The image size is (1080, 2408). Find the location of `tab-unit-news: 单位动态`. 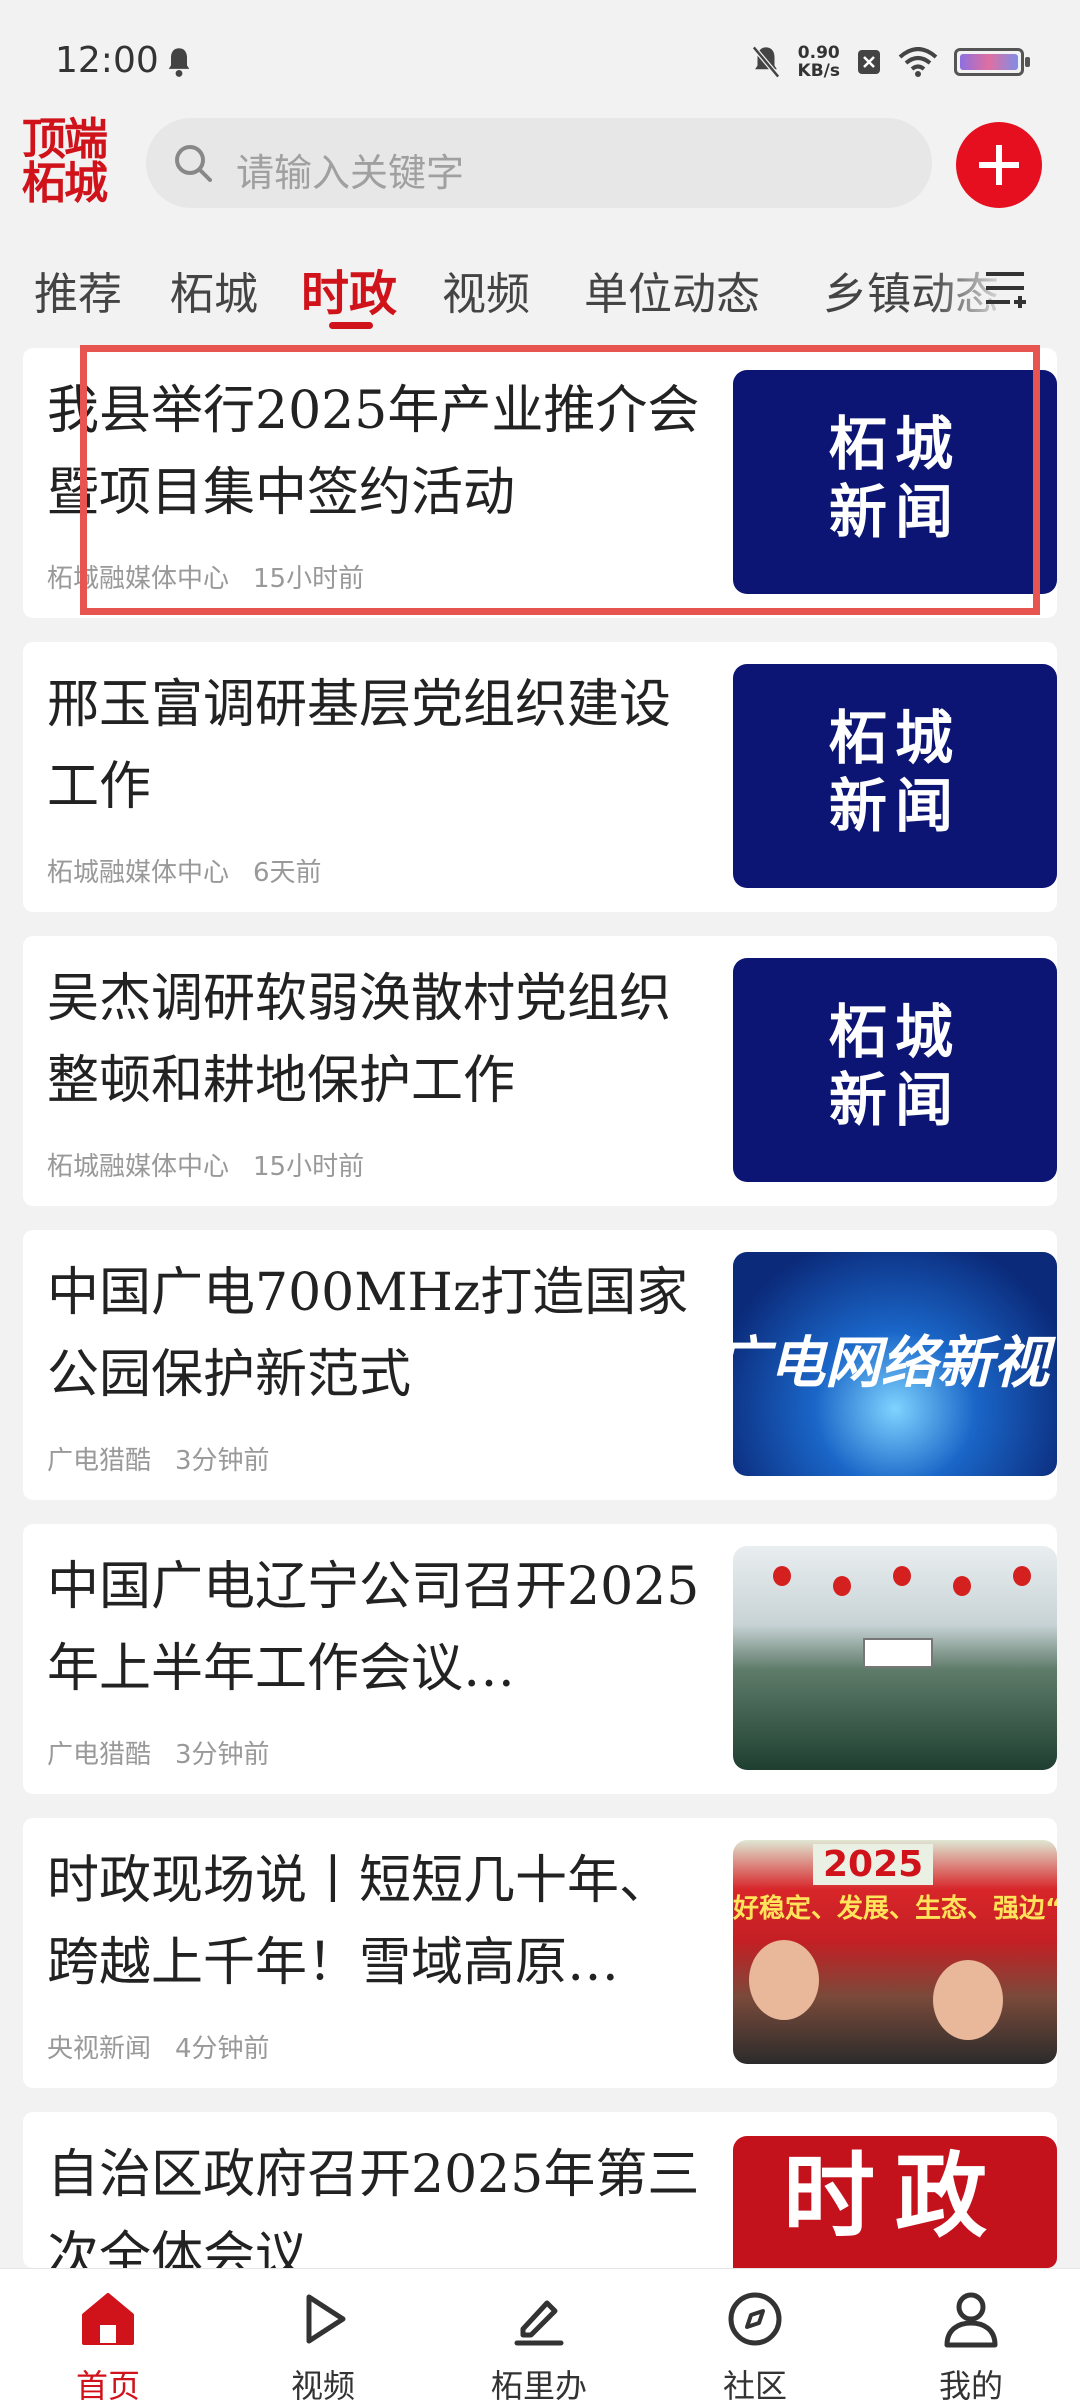

tab-unit-news: 单位动态 is located at coordinates (672, 290).